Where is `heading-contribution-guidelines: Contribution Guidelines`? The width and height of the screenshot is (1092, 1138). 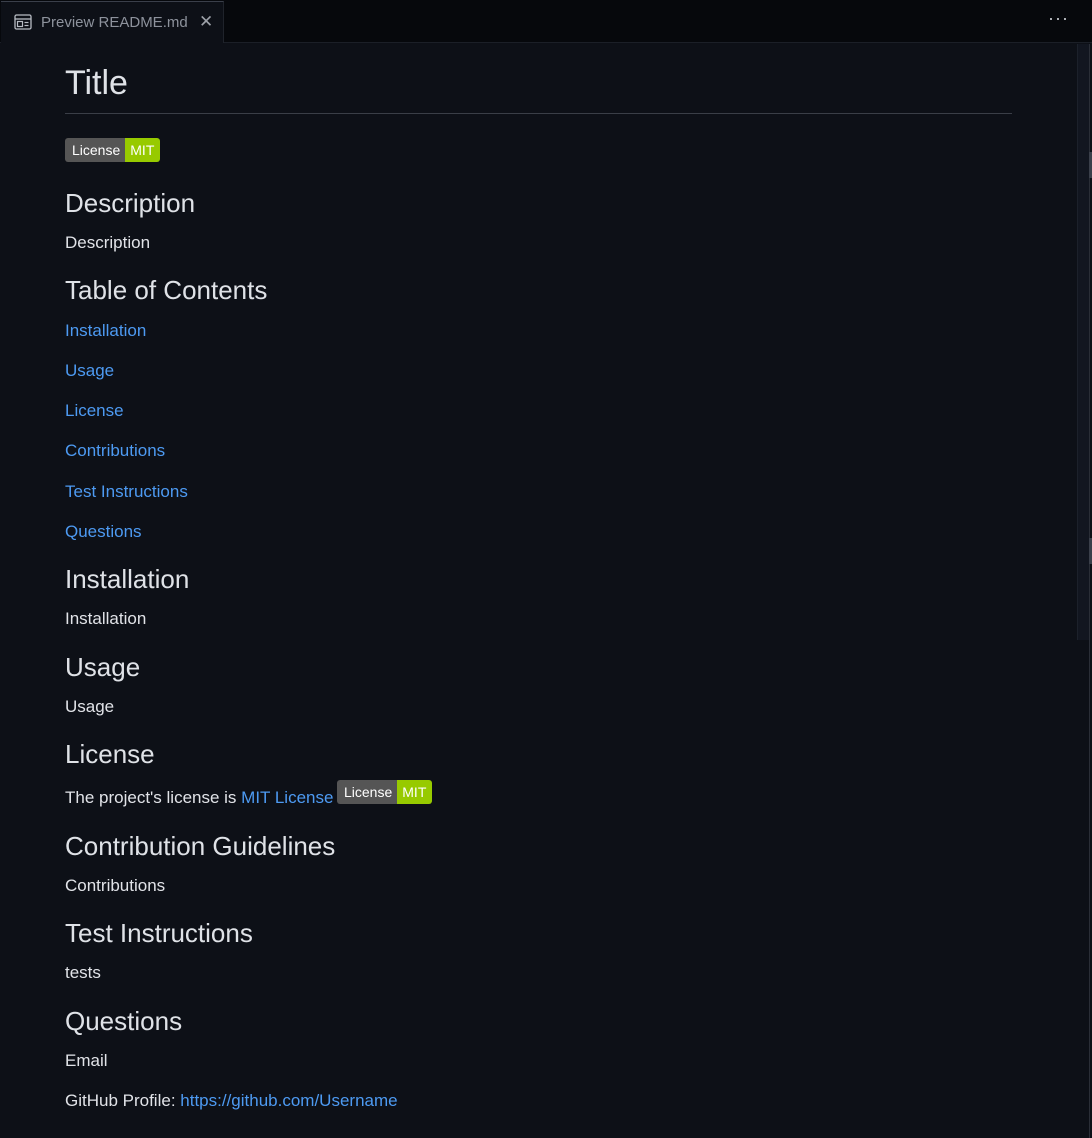 heading-contribution-guidelines: Contribution Guidelines is located at coordinates (200, 846).